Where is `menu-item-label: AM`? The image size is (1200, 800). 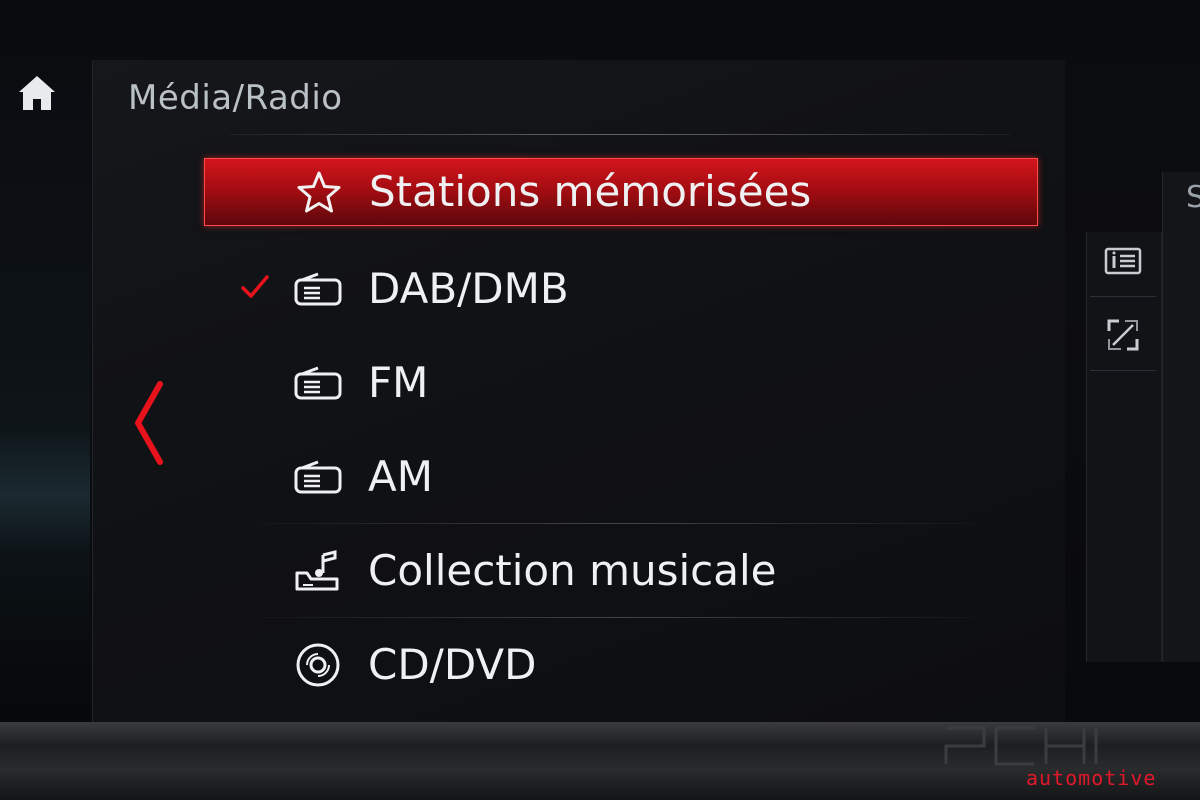
menu-item-label: AM is located at coordinates (400, 476).